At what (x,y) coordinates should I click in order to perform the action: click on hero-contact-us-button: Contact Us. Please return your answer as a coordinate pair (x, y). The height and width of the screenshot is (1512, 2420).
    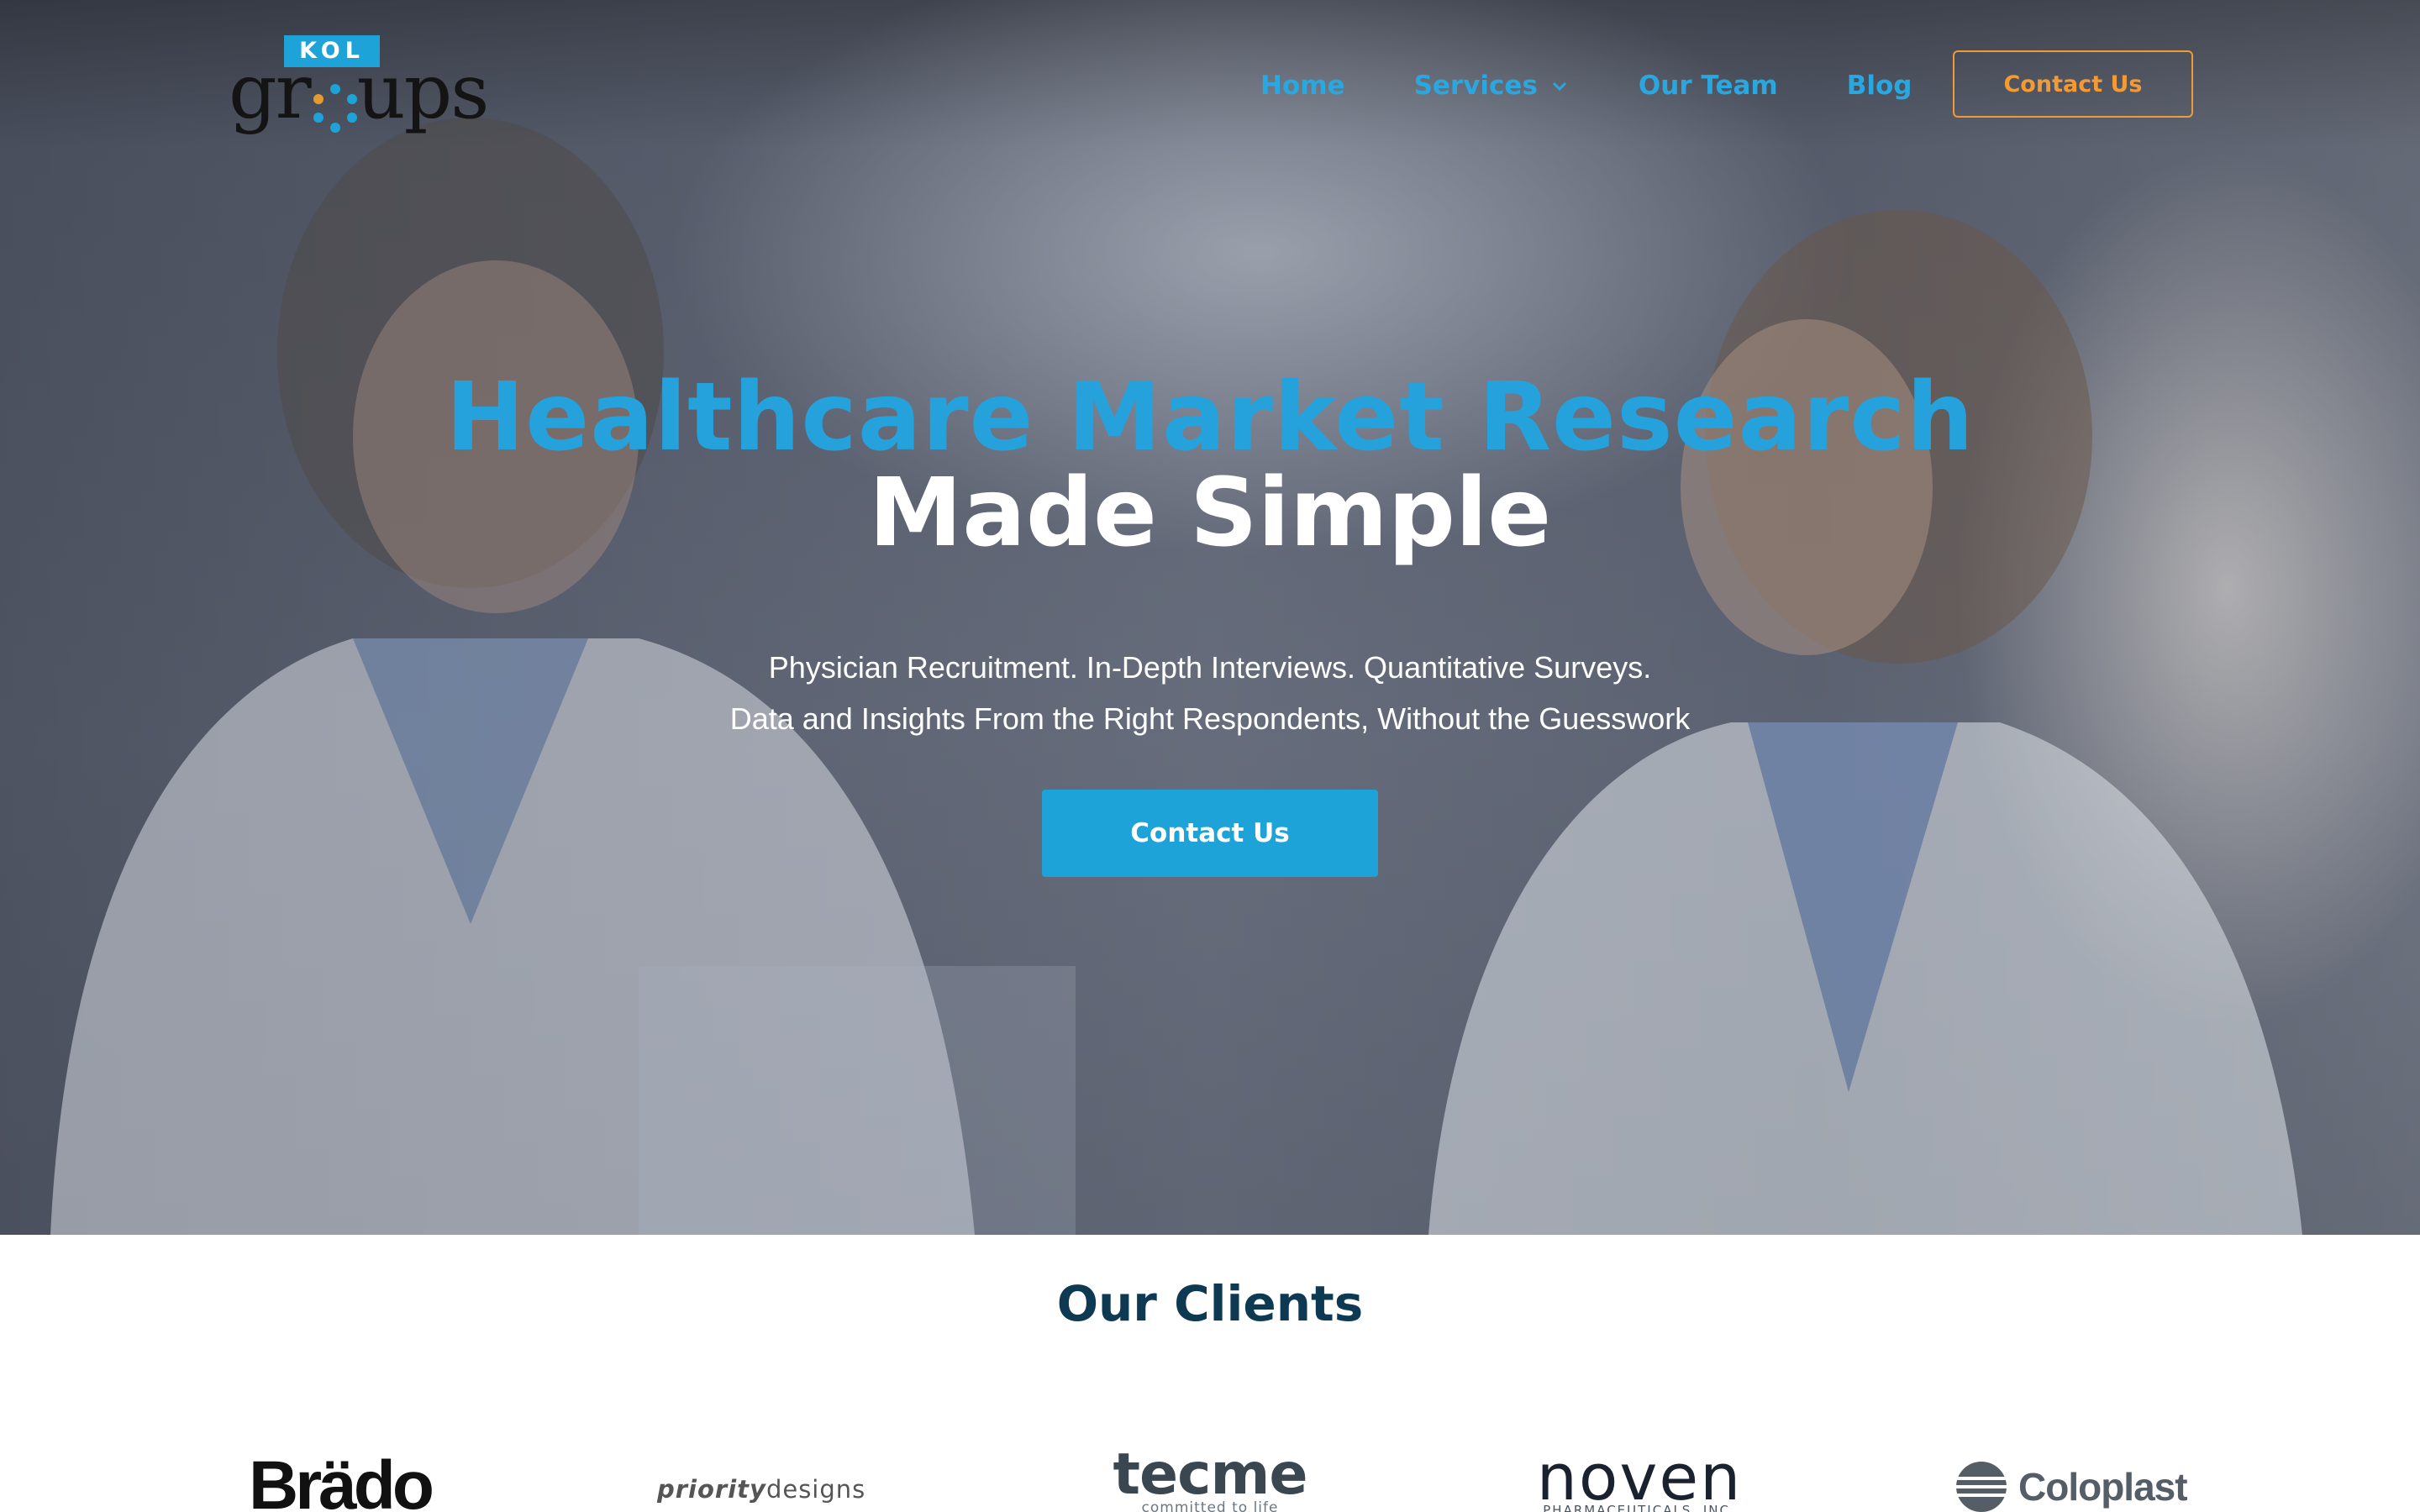
    Looking at the image, I should click on (1210, 833).